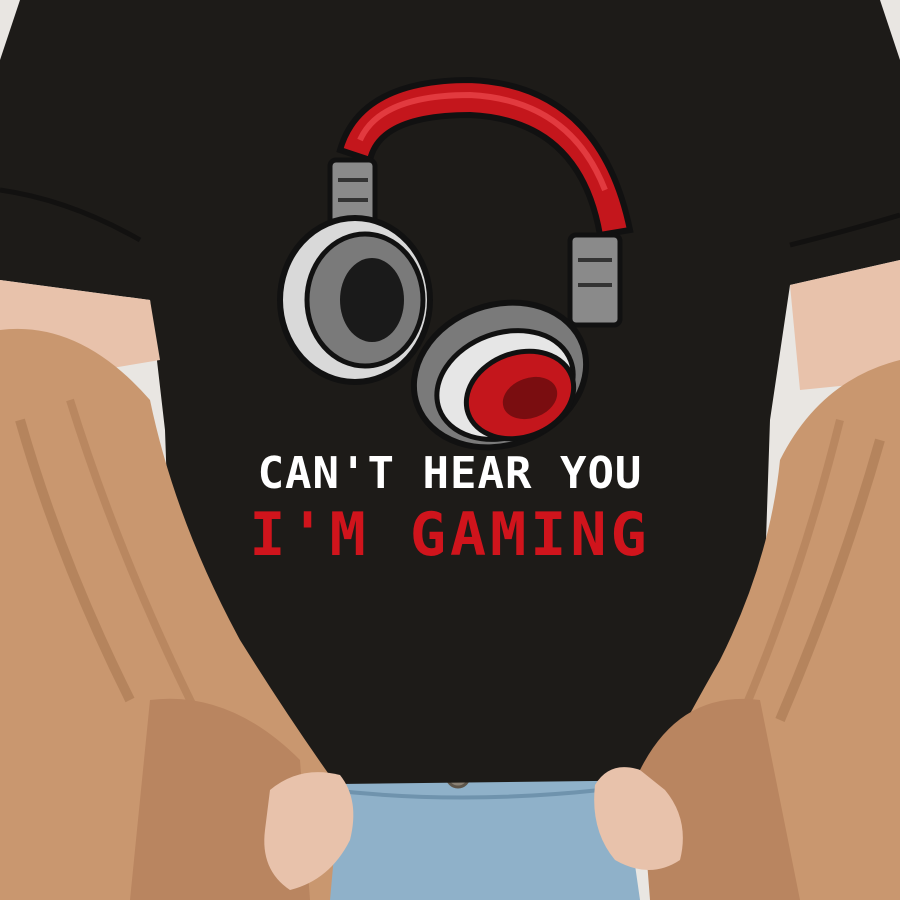  Describe the element at coordinates (450, 535) in the screenshot. I see `print-line-2: I'M GAMING` at that location.